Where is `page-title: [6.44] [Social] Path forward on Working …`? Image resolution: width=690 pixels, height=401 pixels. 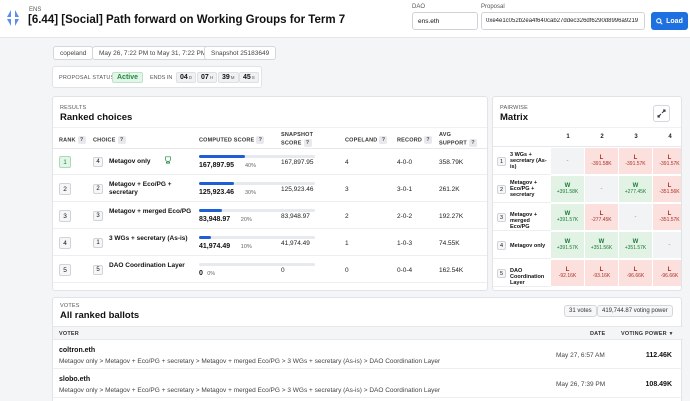
page-title: [6.44] [Social] Path forward on Working … is located at coordinates (187, 20).